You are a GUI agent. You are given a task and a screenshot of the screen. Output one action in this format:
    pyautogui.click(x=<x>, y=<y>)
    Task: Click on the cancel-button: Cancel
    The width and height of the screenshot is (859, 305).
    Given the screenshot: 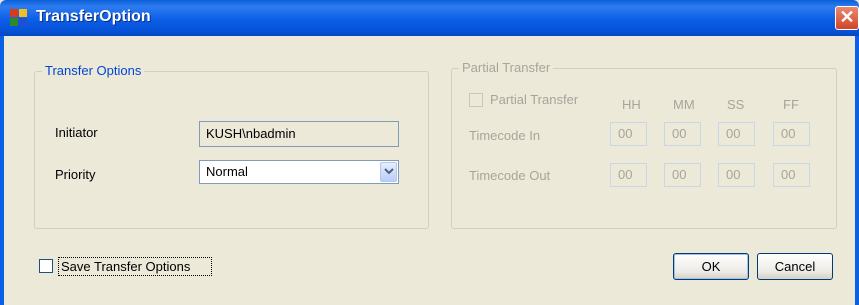 What is the action you would take?
    pyautogui.click(x=795, y=266)
    